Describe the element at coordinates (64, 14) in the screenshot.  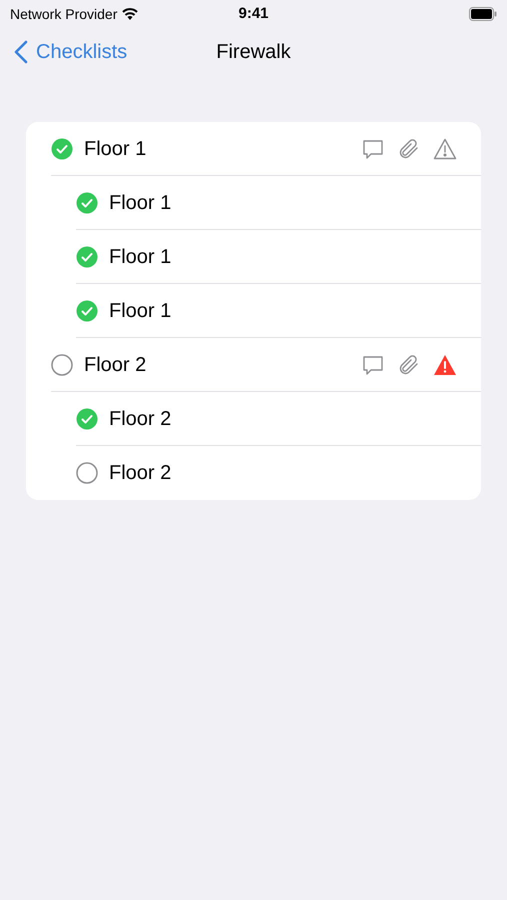
I see `carrier-label: Network Provider` at that location.